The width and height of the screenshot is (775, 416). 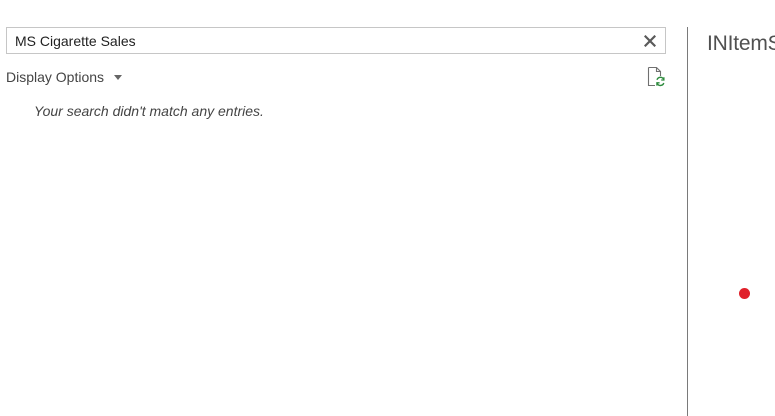 I want to click on clear-search-button, so click(x=650, y=40).